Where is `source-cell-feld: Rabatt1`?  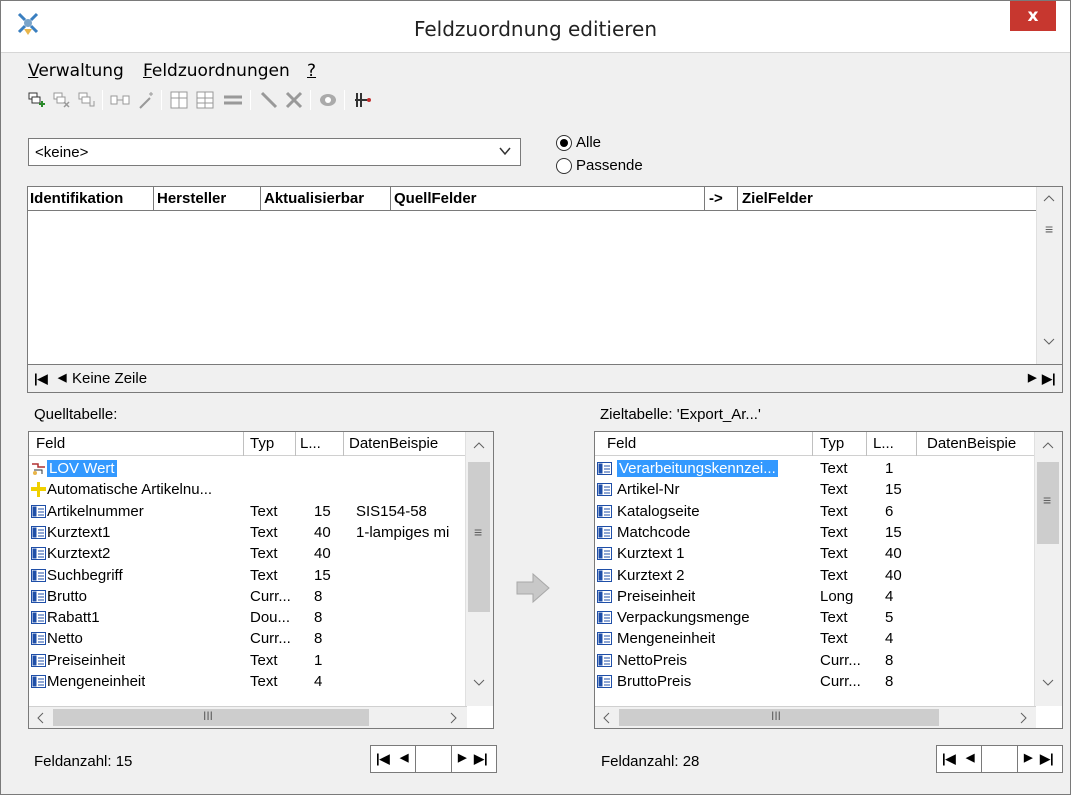
source-cell-feld: Rabatt1 is located at coordinates (73, 618).